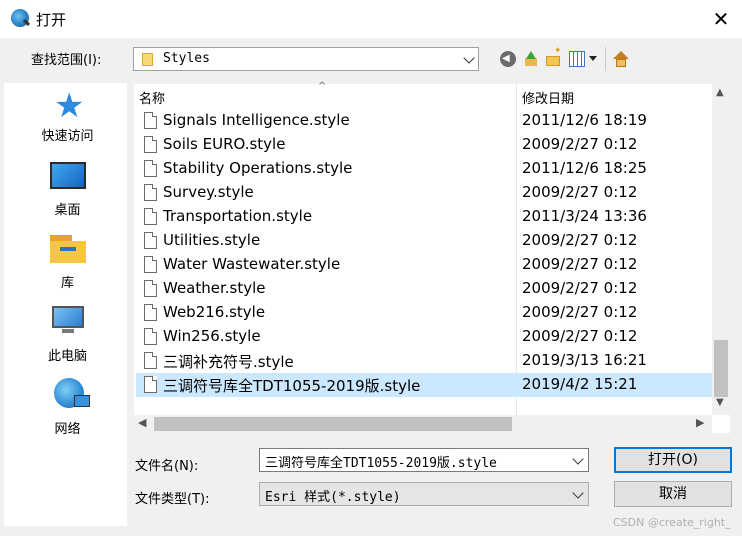 The height and width of the screenshot is (536, 742). I want to click on file-name: Water Wastewater.style, so click(252, 264).